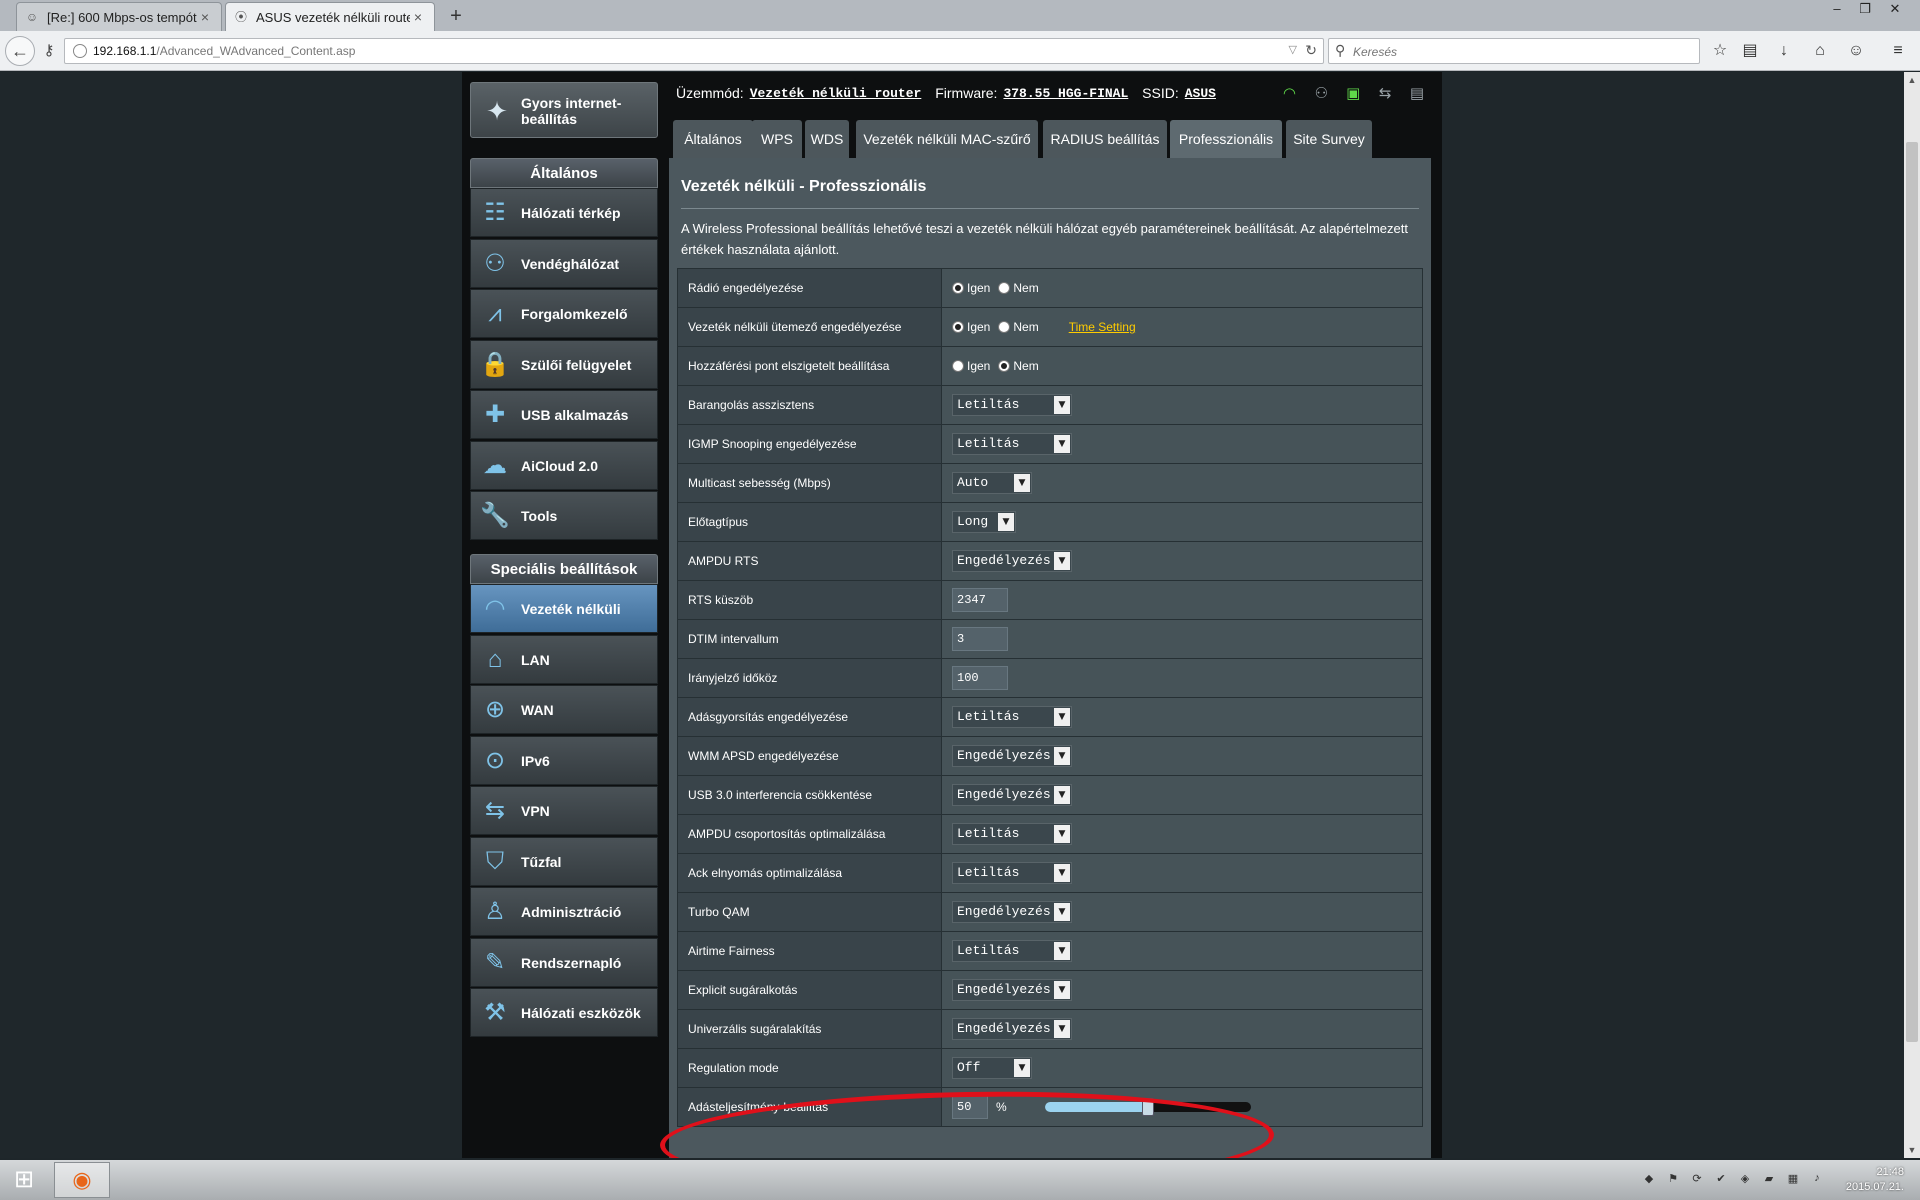 The image size is (1920, 1200). Describe the element at coordinates (1289, 93) in the screenshot. I see `wifi-signal-icon: ◠` at that location.